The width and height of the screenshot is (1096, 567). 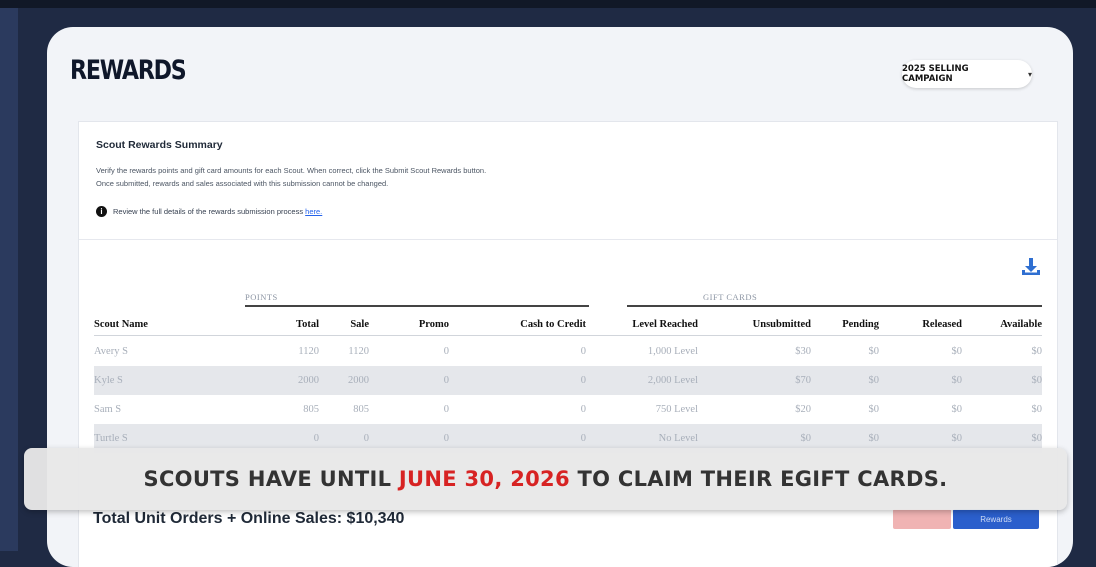 I want to click on points-group-underline, so click(x=417, y=306).